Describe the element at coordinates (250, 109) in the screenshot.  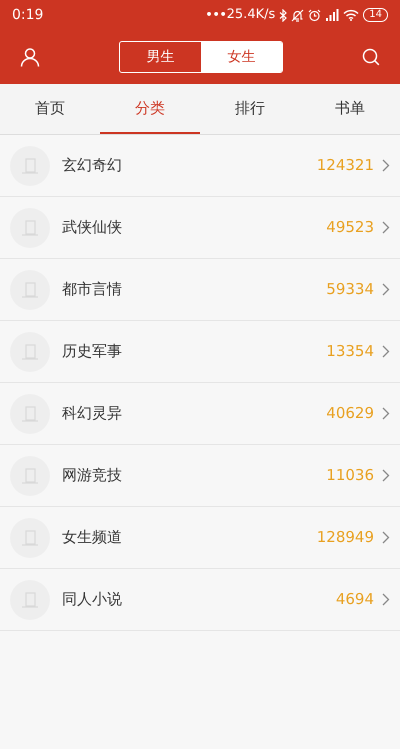
I see `nav-tab: 排行` at that location.